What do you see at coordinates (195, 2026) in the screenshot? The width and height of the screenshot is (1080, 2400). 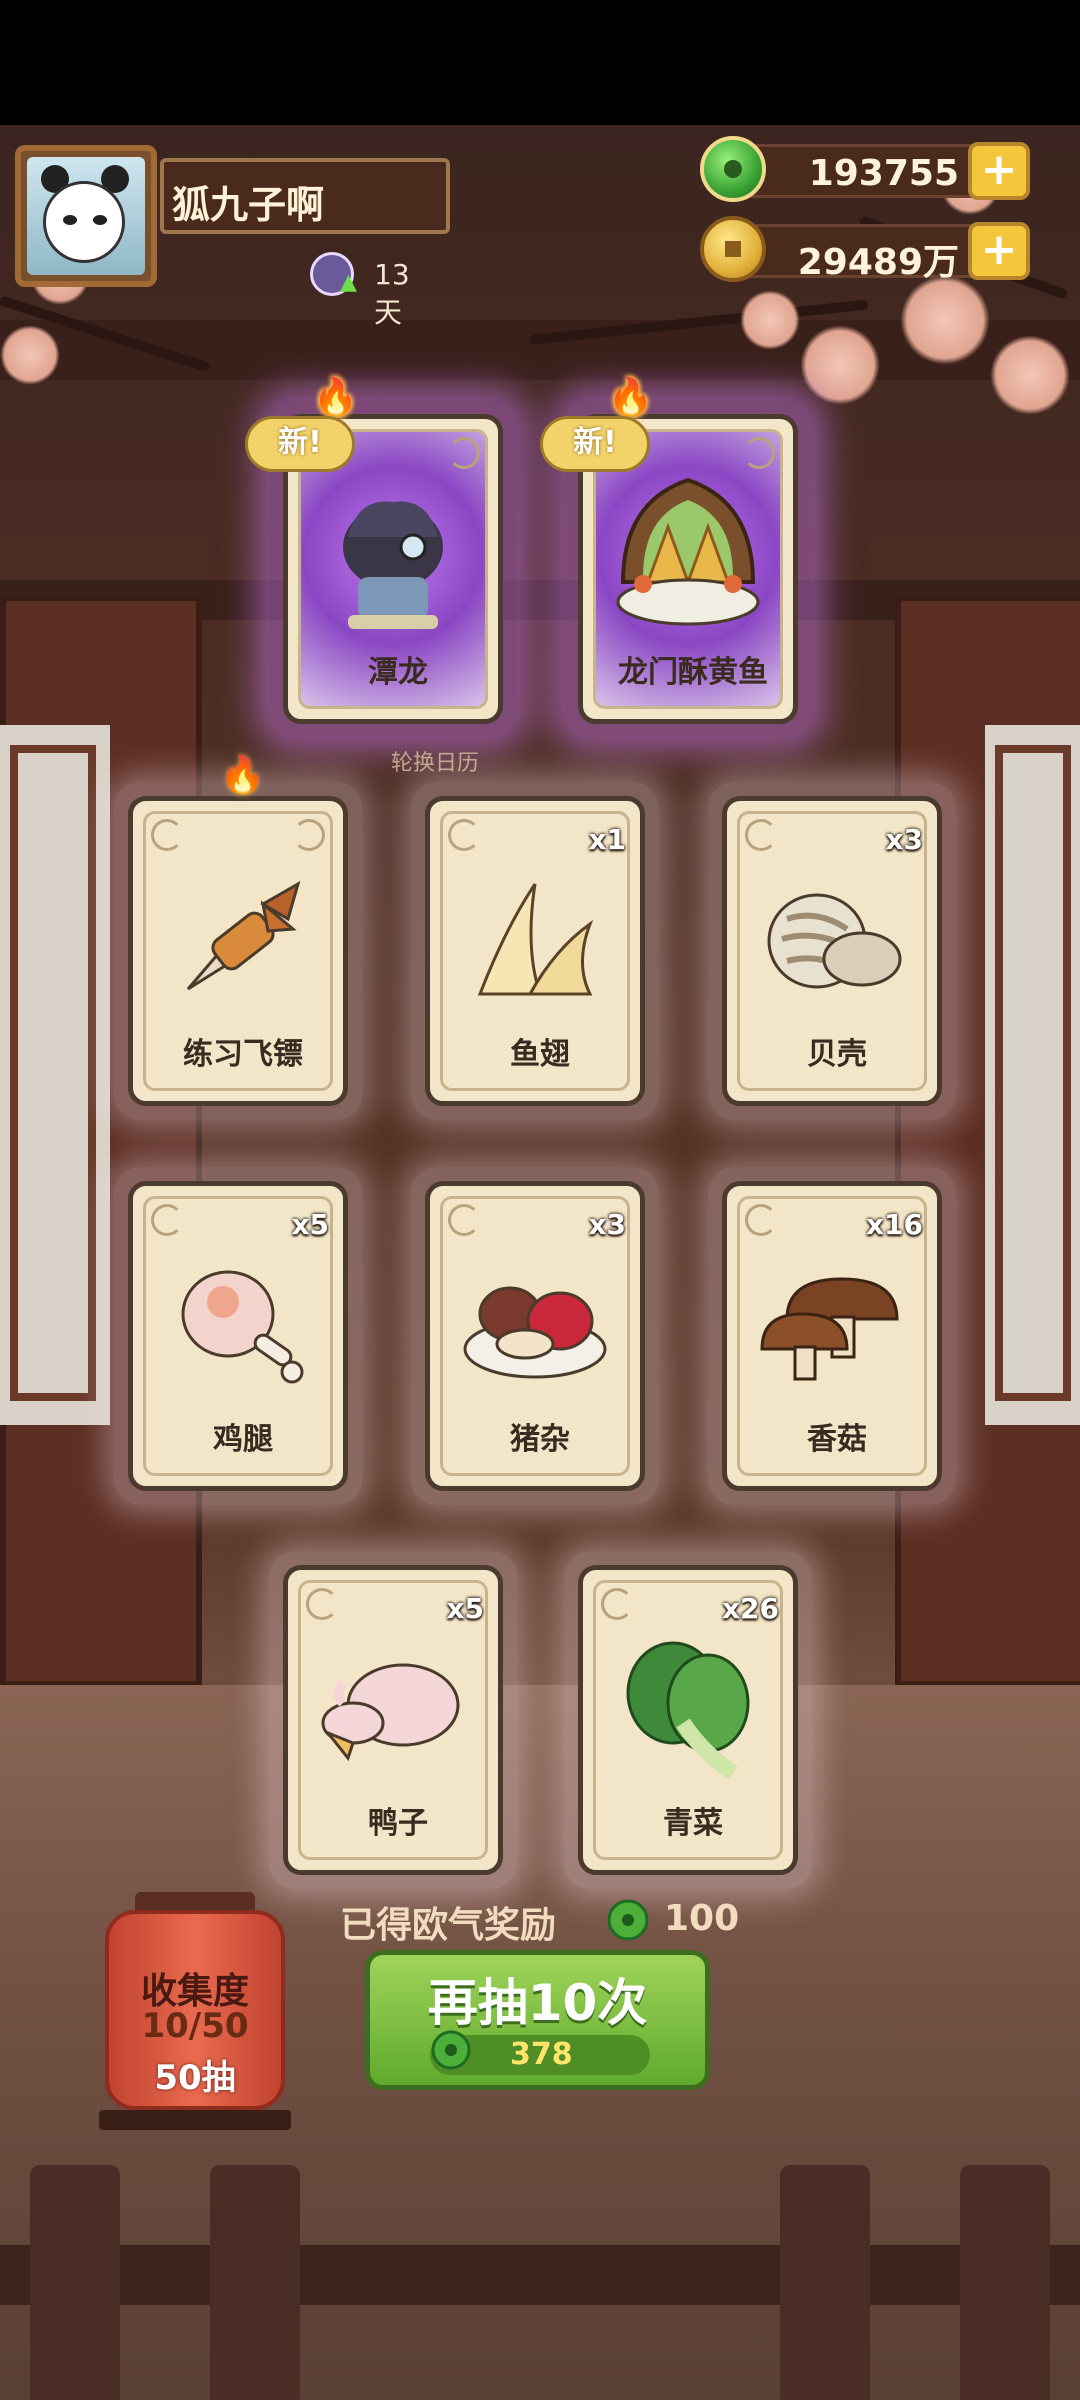 I see `collection-progress: 10/50` at bounding box center [195, 2026].